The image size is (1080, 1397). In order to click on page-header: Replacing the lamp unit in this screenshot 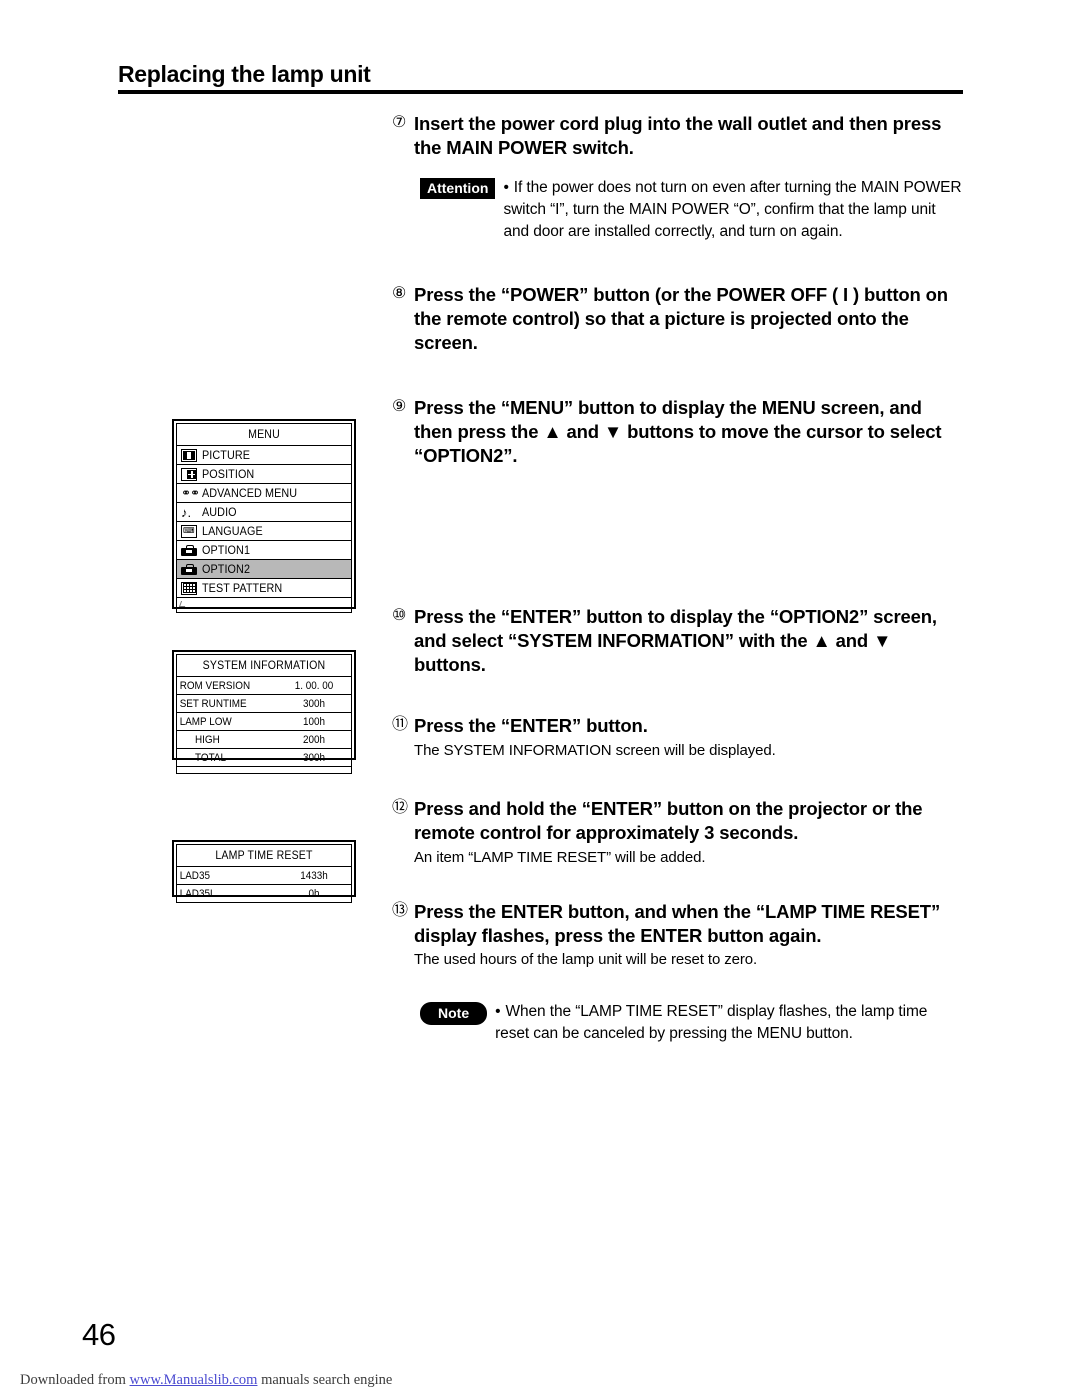, I will do `click(540, 78)`.